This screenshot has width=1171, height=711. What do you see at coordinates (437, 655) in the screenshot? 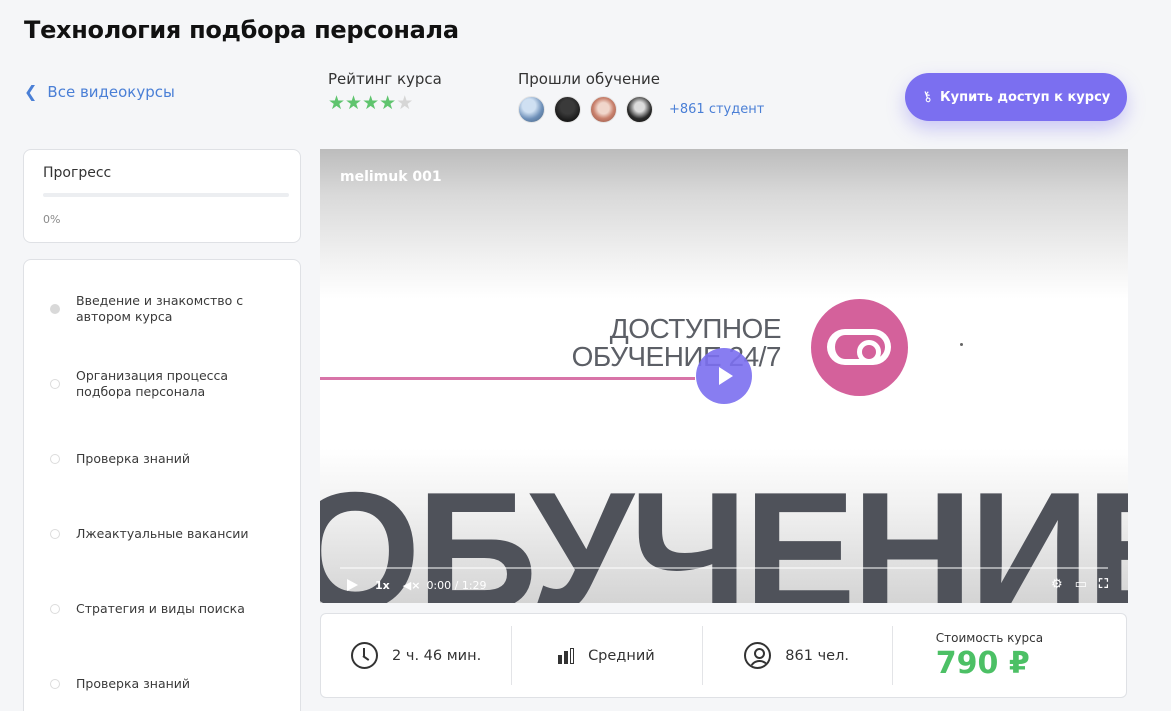
I see `duration-value: 2 ч. 46 мин.` at bounding box center [437, 655].